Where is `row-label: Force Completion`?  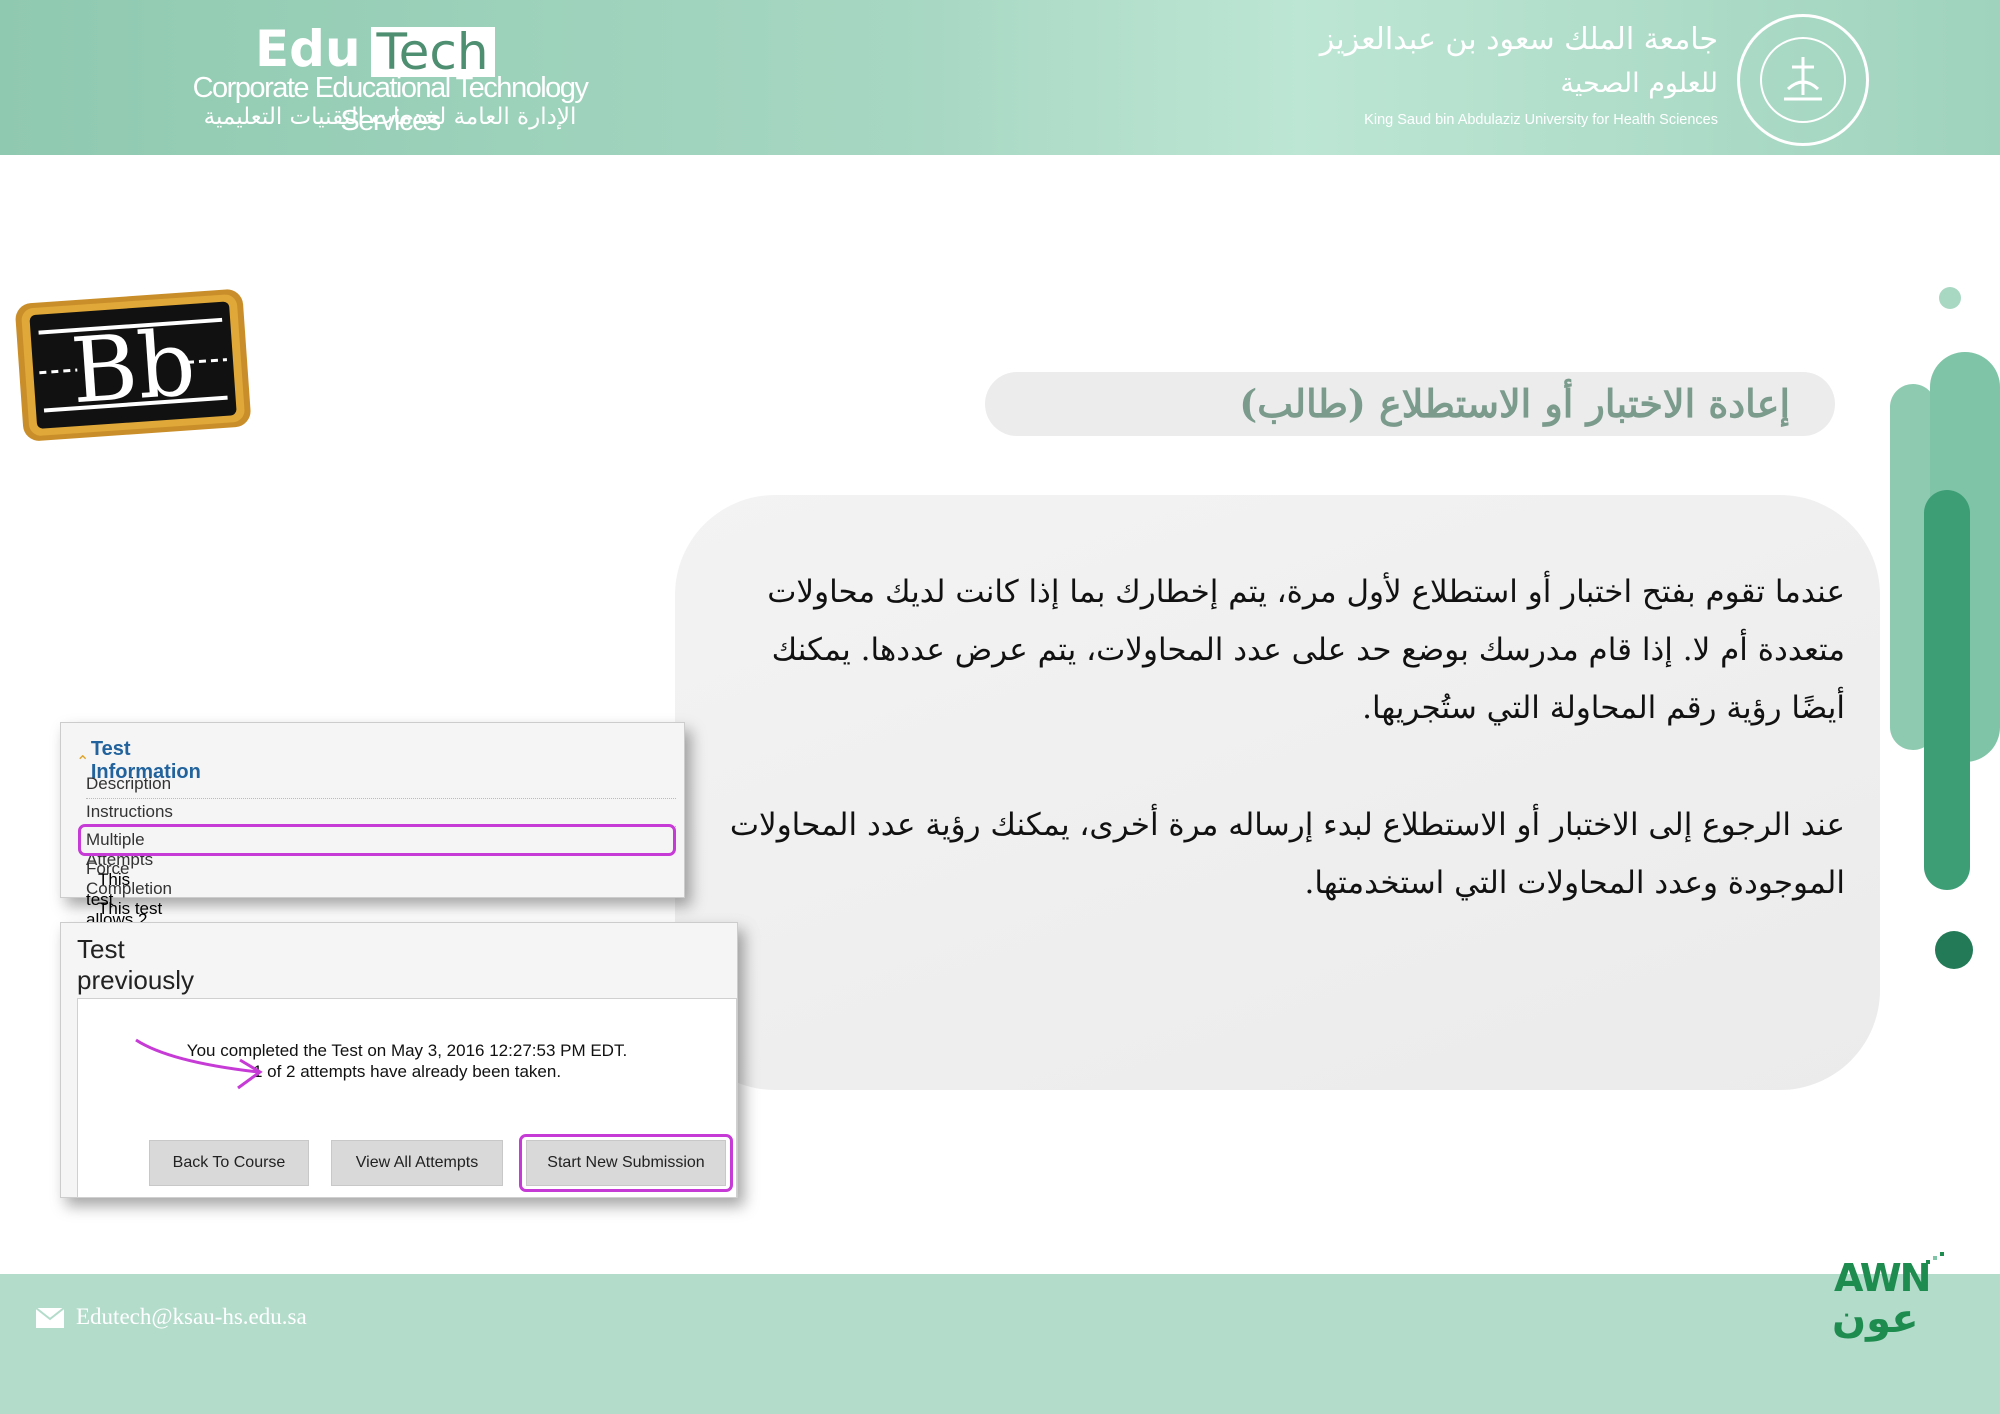 row-label: Force Completion is located at coordinates (129, 878).